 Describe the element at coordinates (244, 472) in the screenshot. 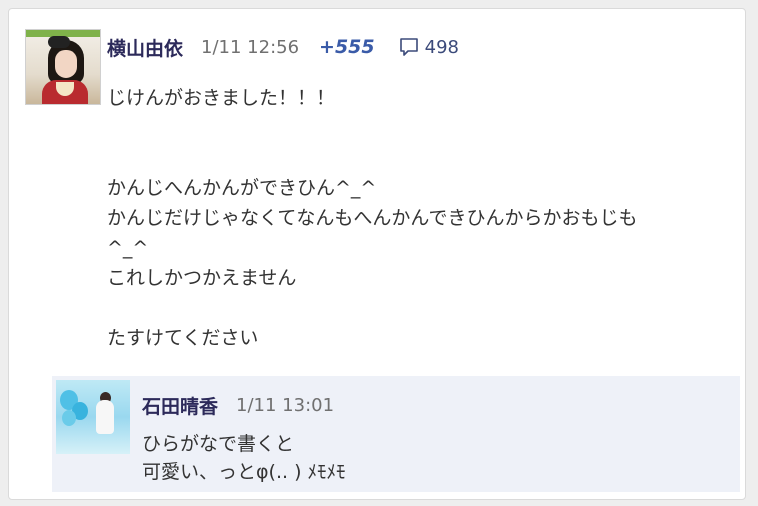

I see `reply-body-line: 可愛い、っとφ(.. ) ﾒﾓﾒﾓ` at that location.